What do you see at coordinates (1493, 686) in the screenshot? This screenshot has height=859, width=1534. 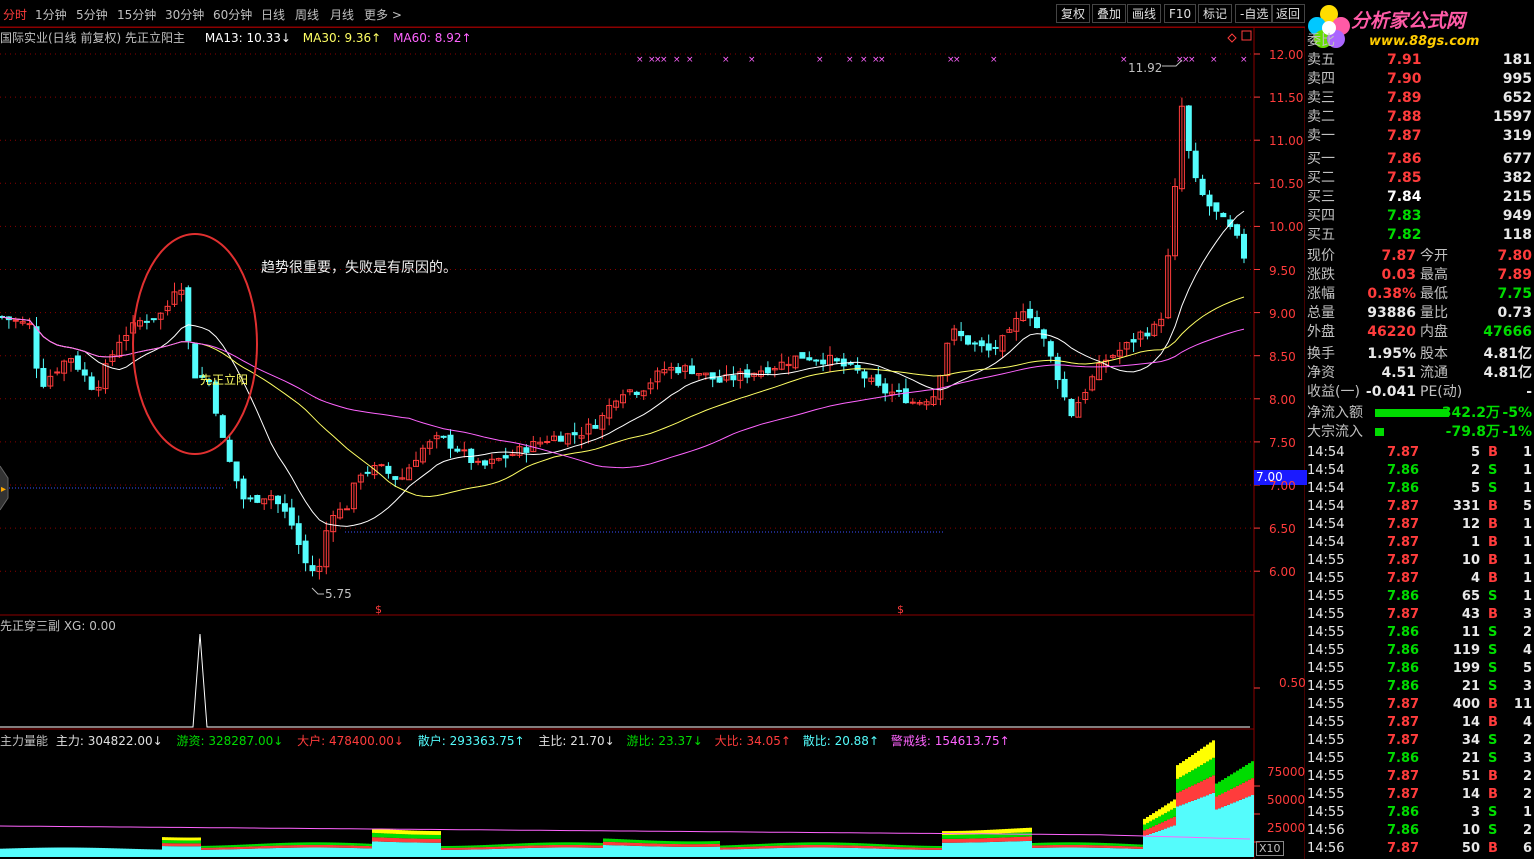 I see `tick-side: S` at bounding box center [1493, 686].